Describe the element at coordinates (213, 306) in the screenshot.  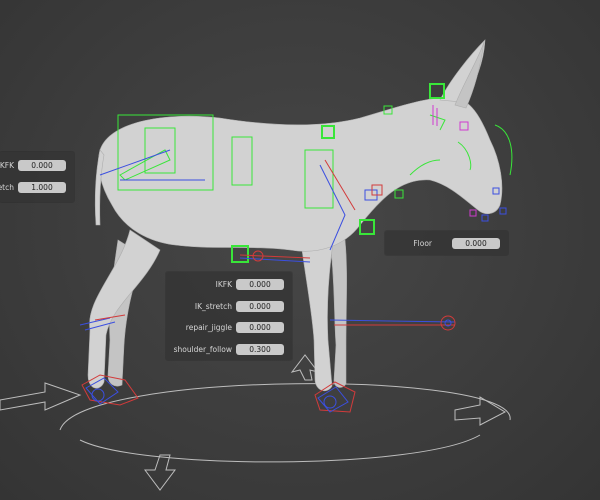
I see `leg-ik-stretch-label: IK_stretch` at that location.